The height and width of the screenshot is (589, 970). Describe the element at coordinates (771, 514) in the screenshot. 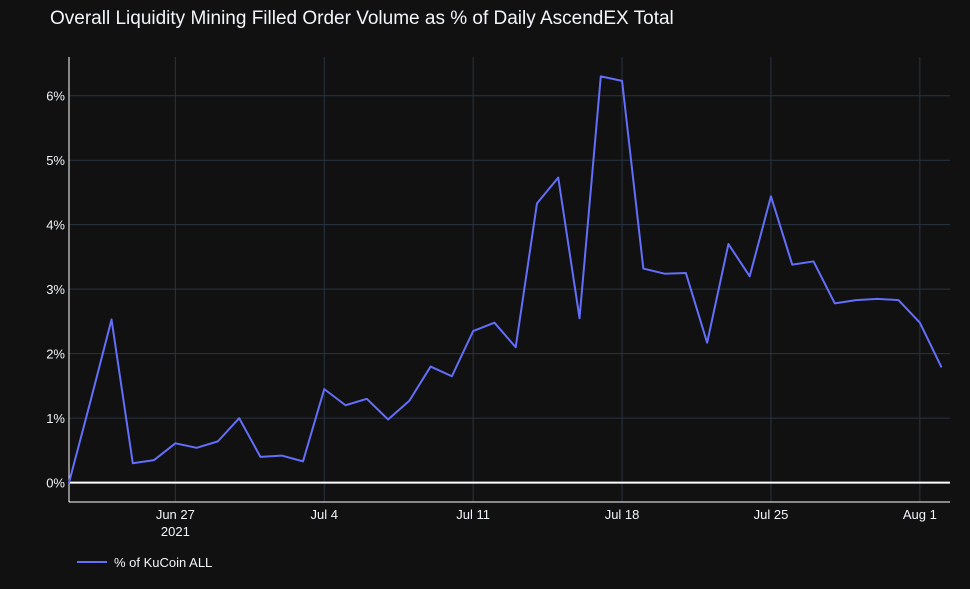

I see `x-tick-label: Jul 25` at that location.